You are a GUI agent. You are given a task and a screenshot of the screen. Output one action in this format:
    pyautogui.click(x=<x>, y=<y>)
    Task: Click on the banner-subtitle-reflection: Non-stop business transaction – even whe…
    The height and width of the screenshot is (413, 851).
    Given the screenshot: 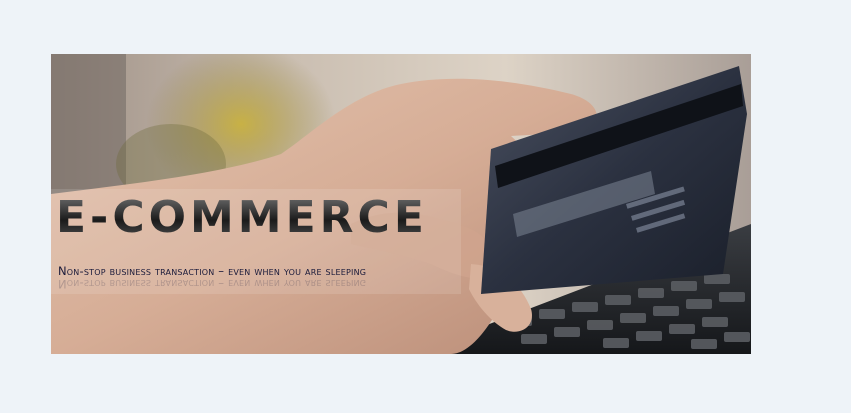 What is the action you would take?
    pyautogui.click(x=212, y=284)
    